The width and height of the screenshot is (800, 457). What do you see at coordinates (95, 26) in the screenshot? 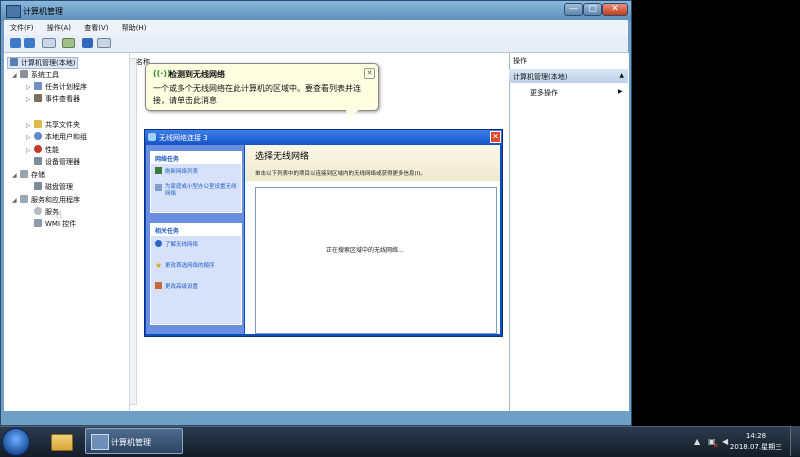
I see `menu-view: 查看(V)` at bounding box center [95, 26].